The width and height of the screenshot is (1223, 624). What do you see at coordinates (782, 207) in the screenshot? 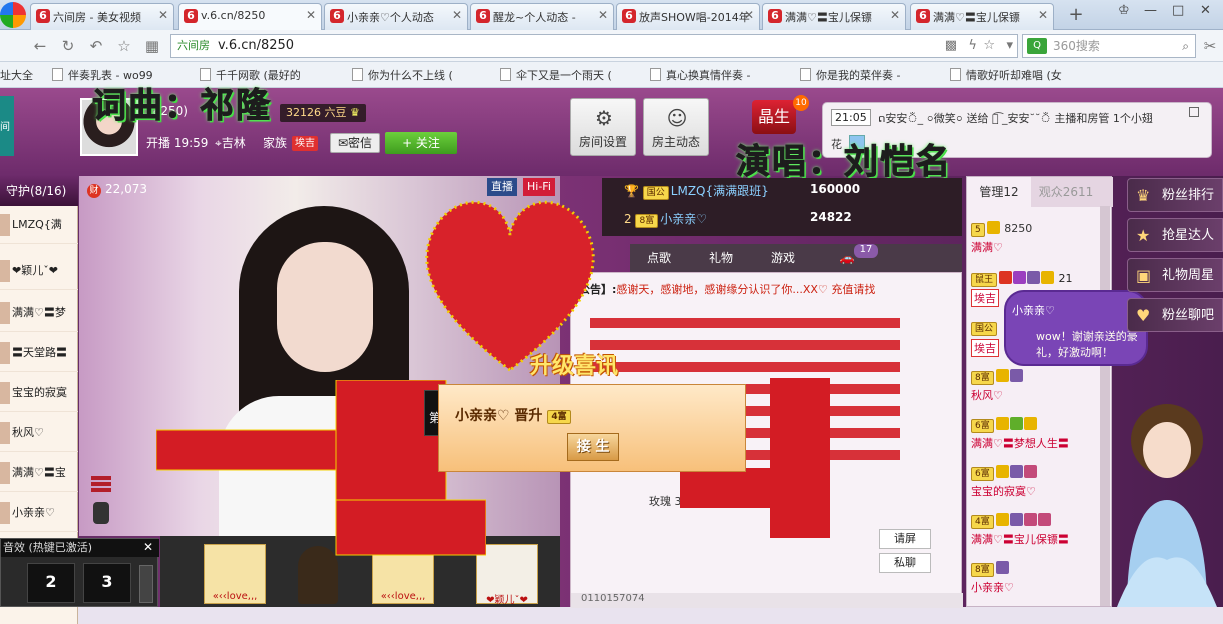
I see `rank-box: 🏆 国公 LMZQ{满满跟班} 160000 2 8富 小亲亲♡ 24822` at bounding box center [782, 207].